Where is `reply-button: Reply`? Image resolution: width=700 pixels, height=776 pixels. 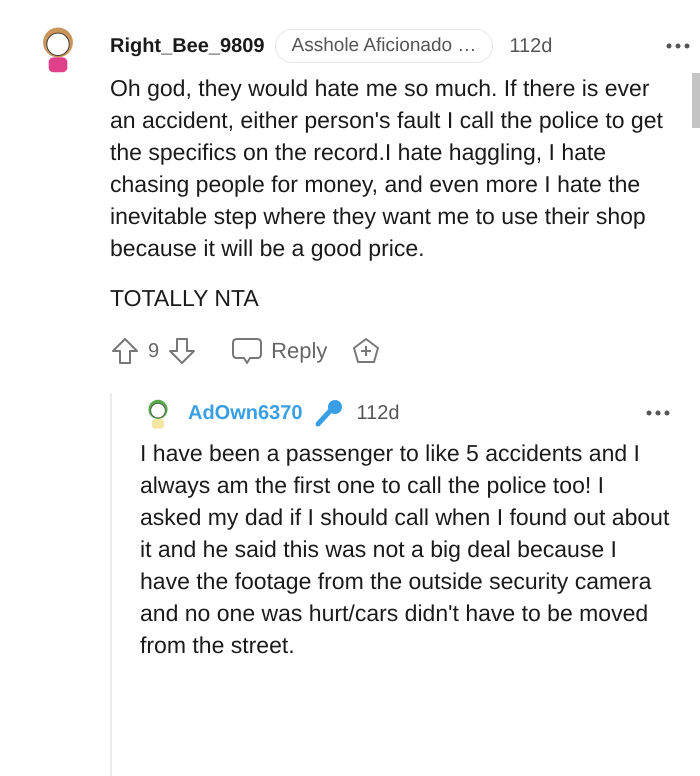 reply-button: Reply is located at coordinates (279, 350).